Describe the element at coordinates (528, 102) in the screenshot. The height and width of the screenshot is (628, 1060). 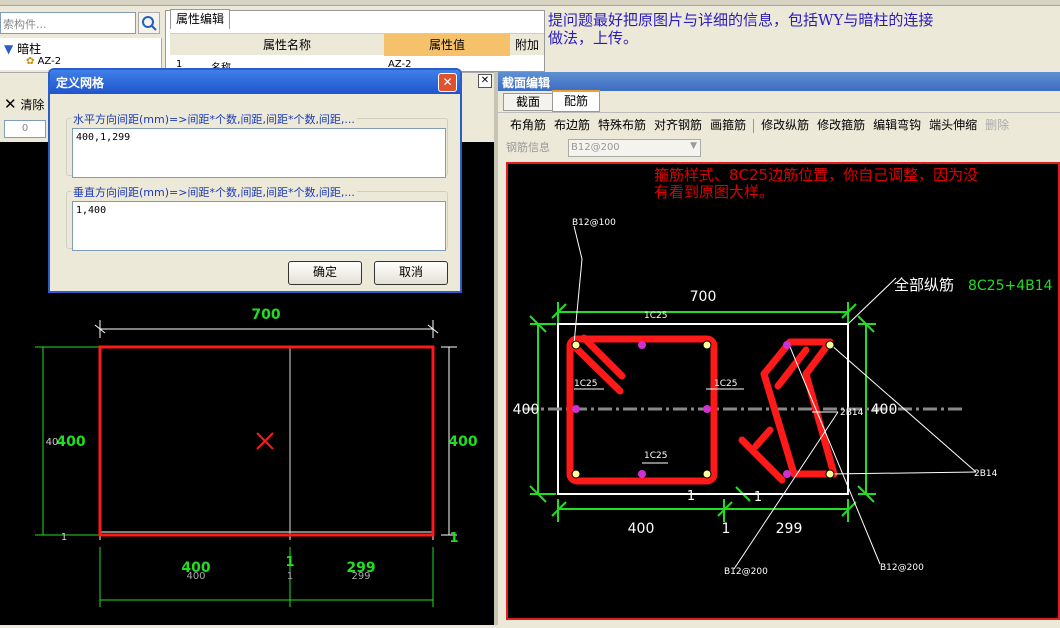
I see `tab-section: 截面` at that location.